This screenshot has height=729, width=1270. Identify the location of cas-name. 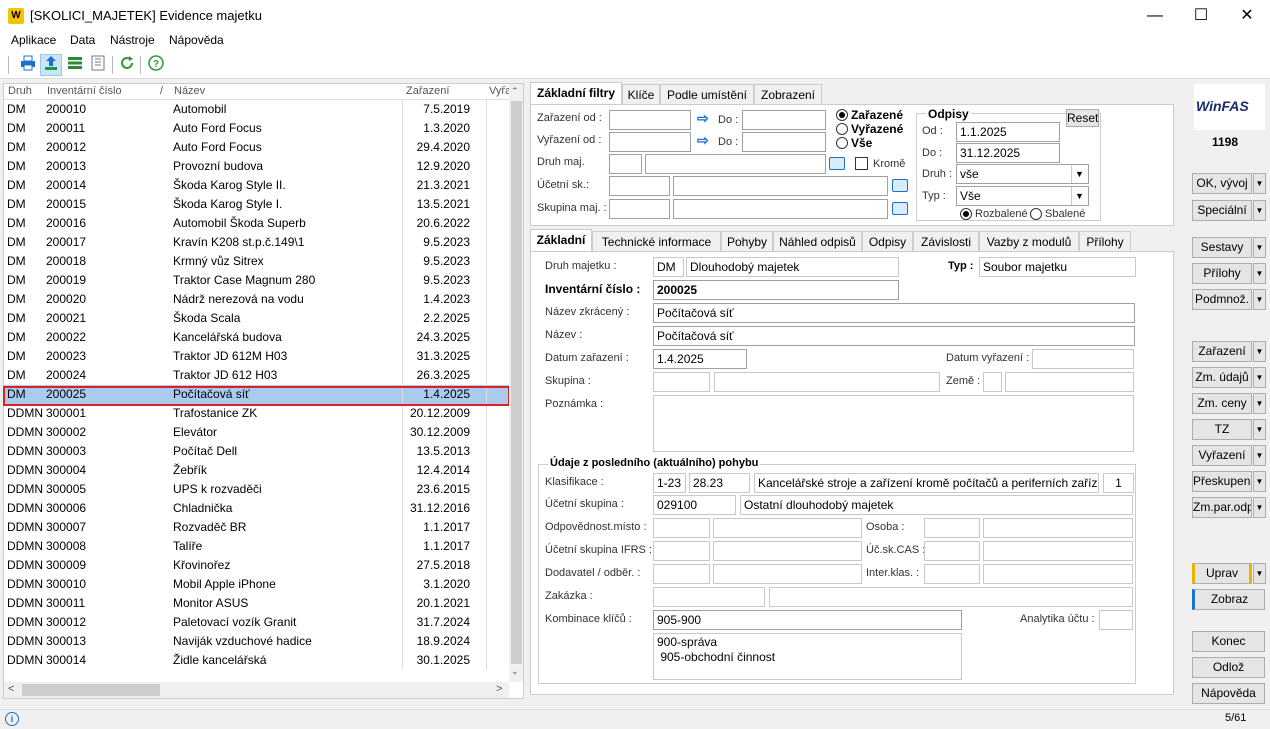
(1058, 551).